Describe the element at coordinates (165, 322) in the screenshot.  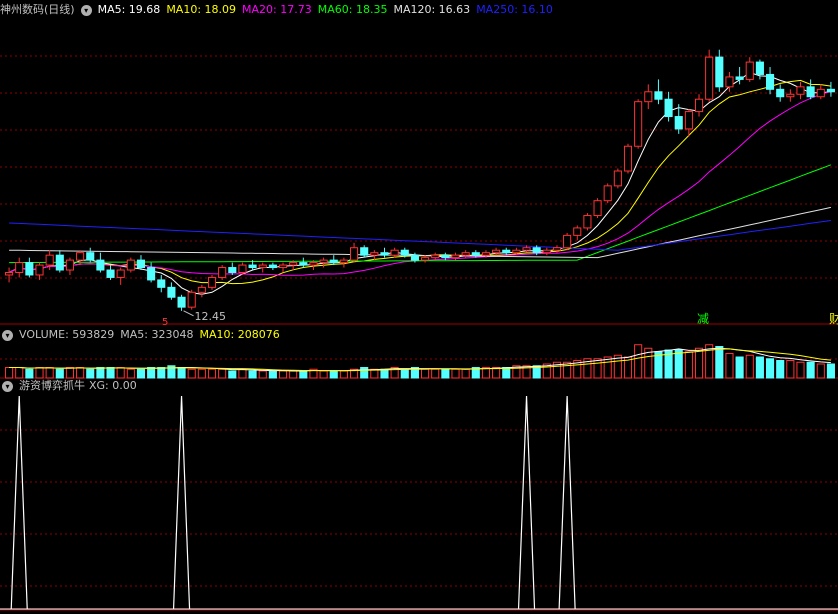
I see `signal-marker: 5` at that location.